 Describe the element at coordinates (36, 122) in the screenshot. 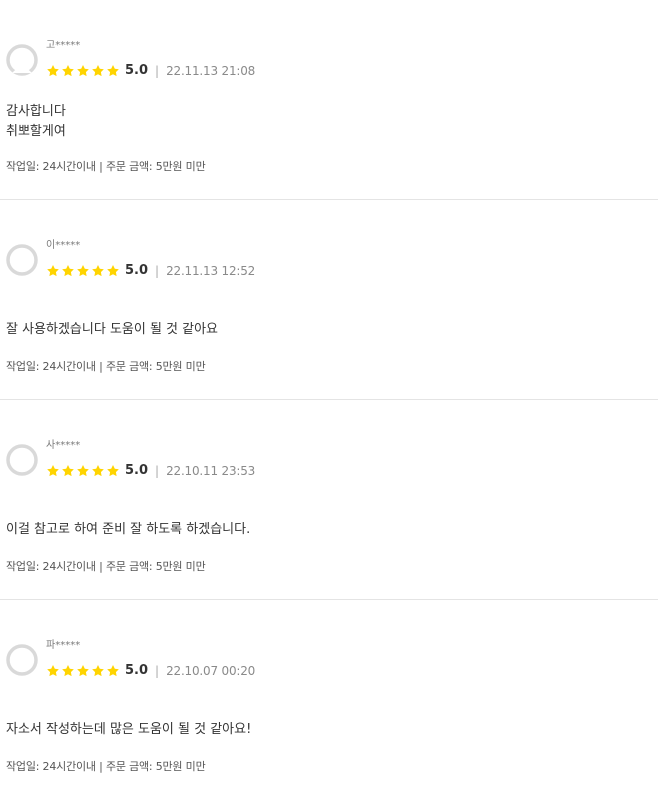

I see `review-text: 감사합니다 취뽀할게여` at that location.